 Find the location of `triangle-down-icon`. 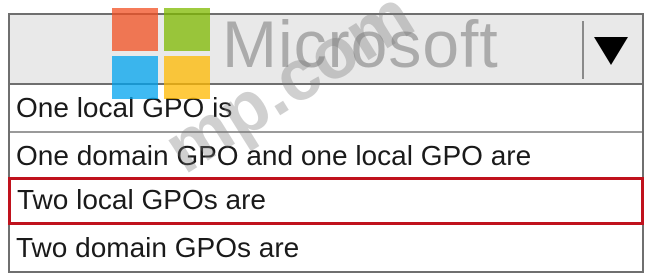

triangle-down-icon is located at coordinates (611, 51).